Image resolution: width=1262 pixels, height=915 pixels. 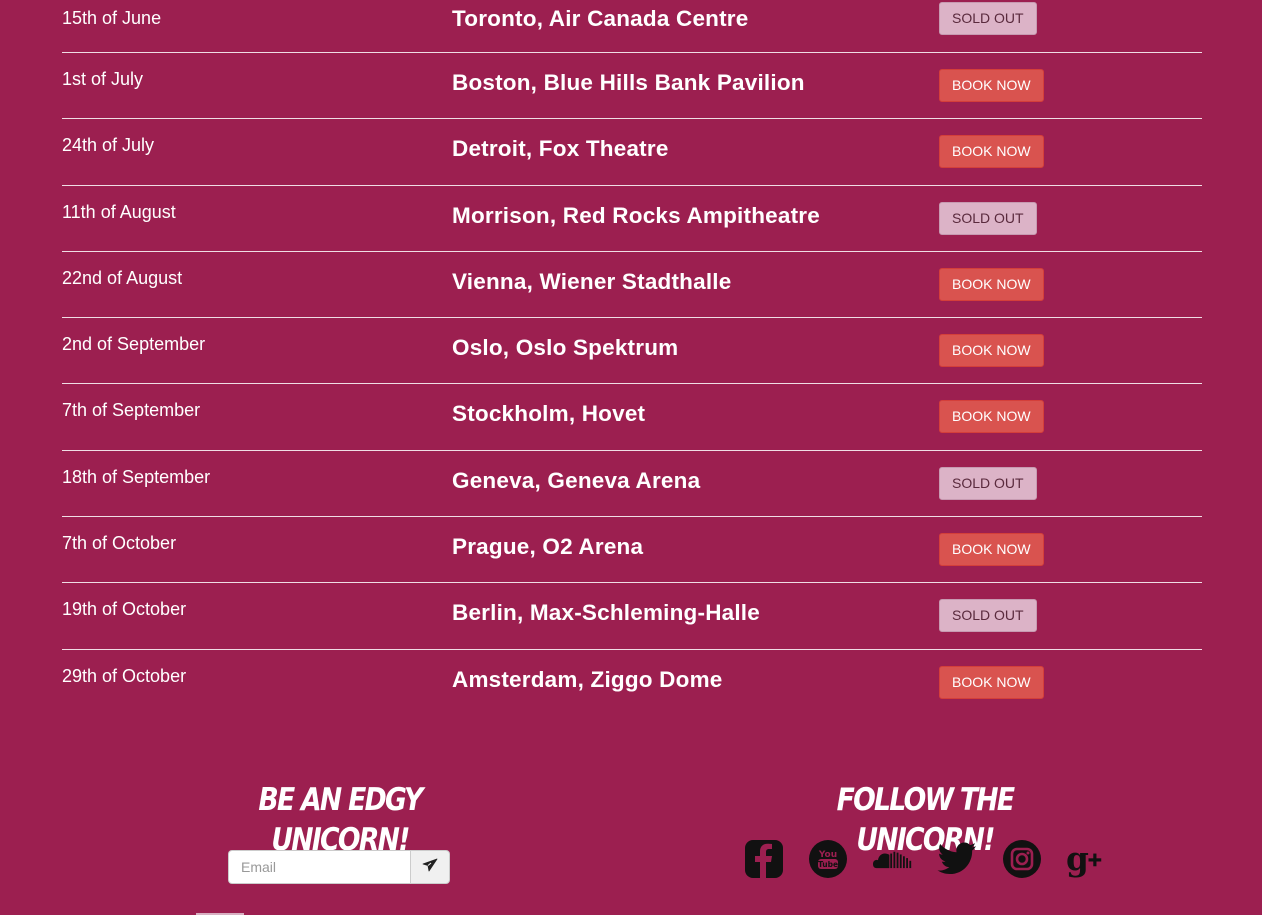 I want to click on tour-date: 29th of October, so click(x=124, y=675).